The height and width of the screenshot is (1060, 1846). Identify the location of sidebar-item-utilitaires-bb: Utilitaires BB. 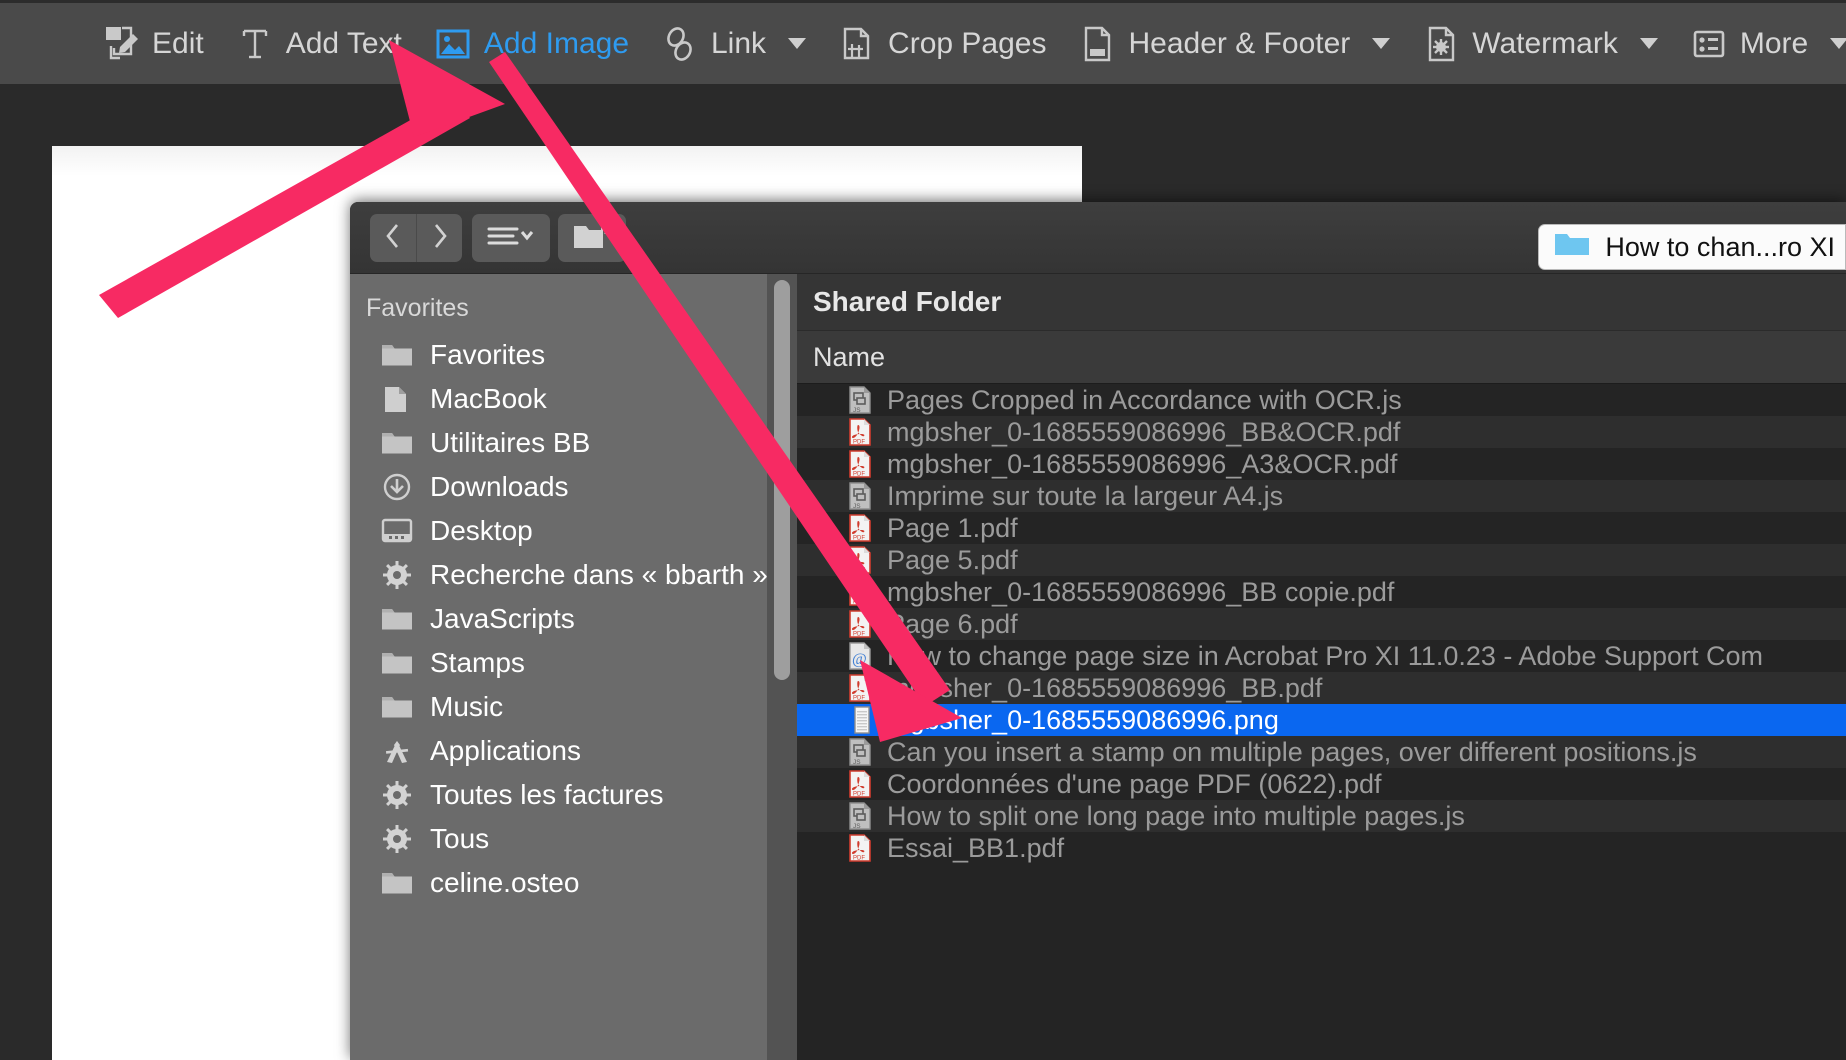
(573, 443).